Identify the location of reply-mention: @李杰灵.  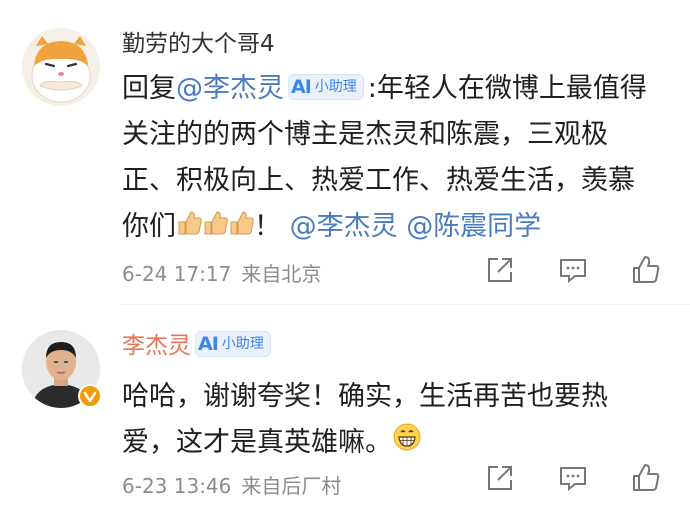
(230, 88).